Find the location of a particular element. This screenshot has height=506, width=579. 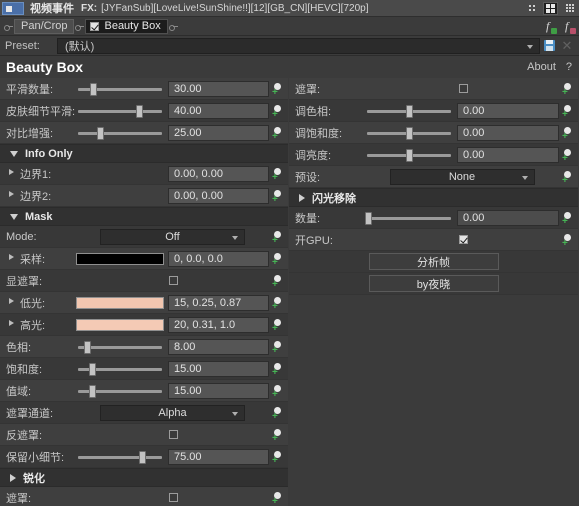

tab-beauty-box-checkbox is located at coordinates (95, 26).